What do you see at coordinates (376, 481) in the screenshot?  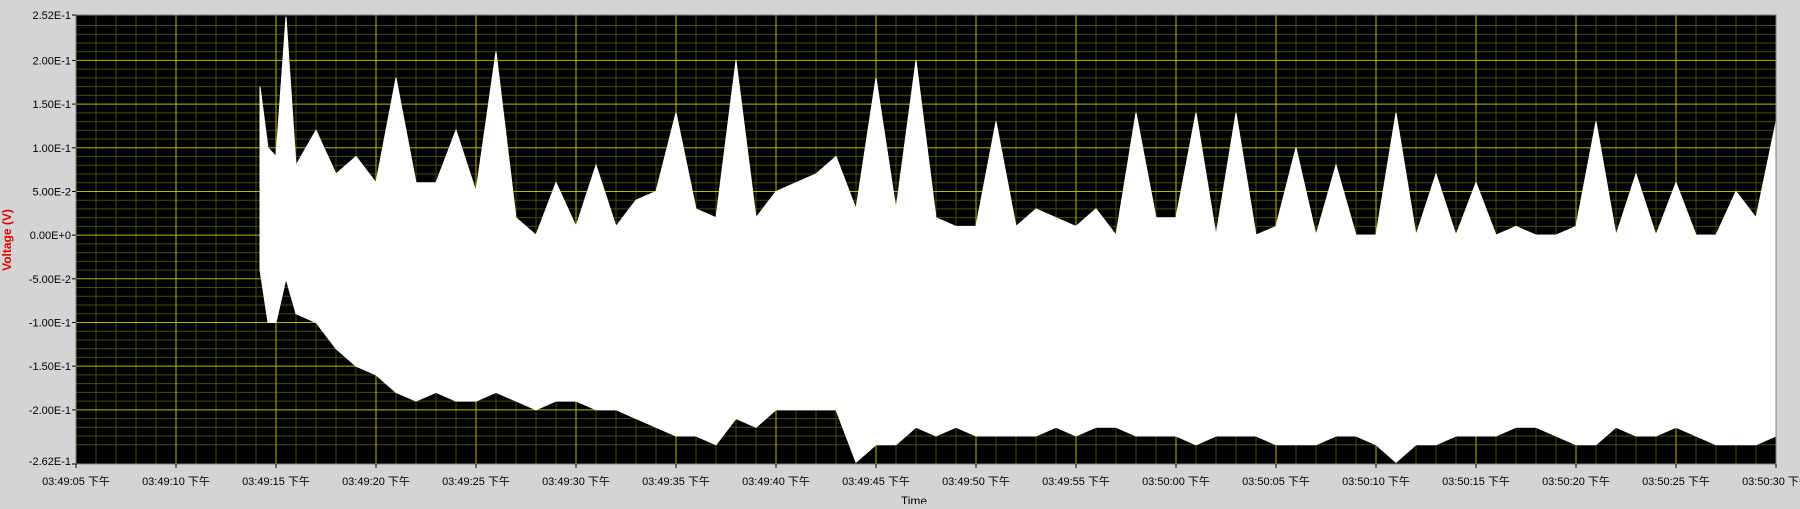 I see `x-tick-label: 03:49:20 下午` at bounding box center [376, 481].